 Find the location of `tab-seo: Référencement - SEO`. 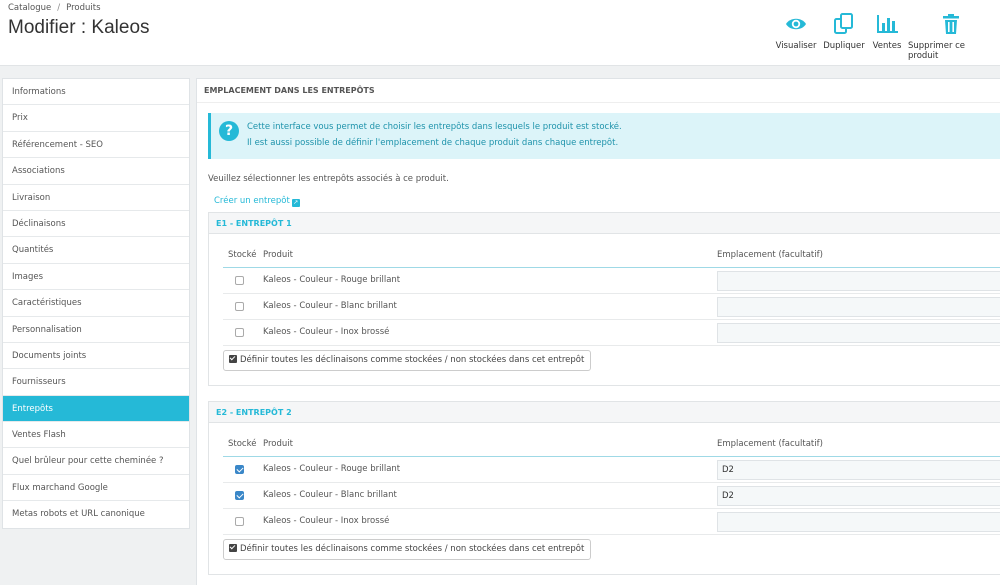

tab-seo: Référencement - SEO is located at coordinates (96, 145).